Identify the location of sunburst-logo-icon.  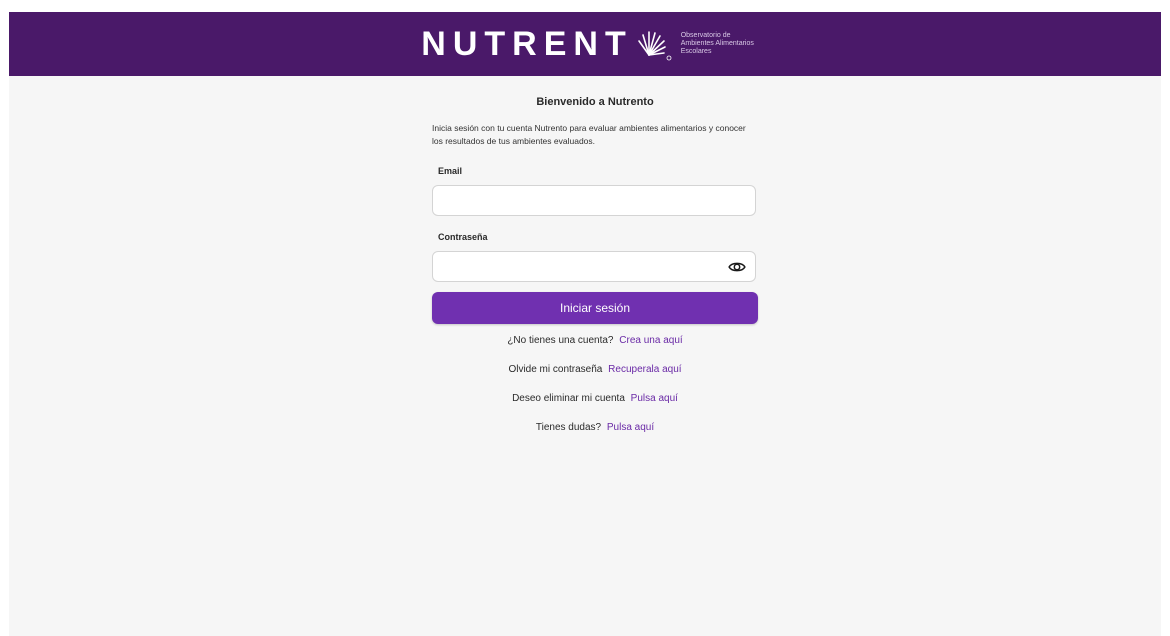
(654, 46).